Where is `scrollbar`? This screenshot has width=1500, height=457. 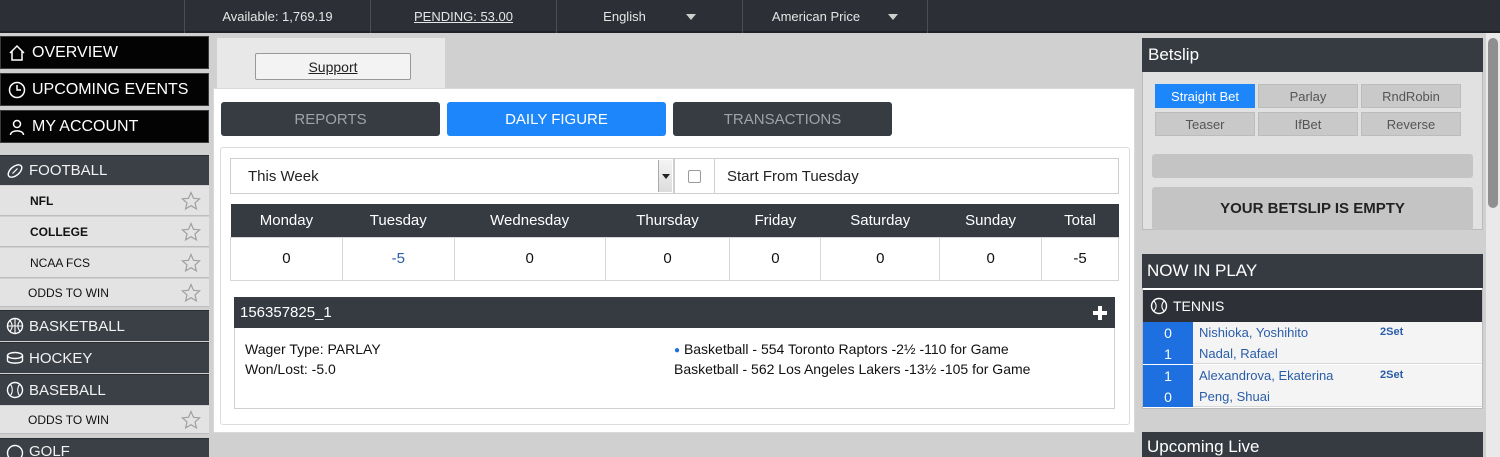
scrollbar is located at coordinates (1493, 245).